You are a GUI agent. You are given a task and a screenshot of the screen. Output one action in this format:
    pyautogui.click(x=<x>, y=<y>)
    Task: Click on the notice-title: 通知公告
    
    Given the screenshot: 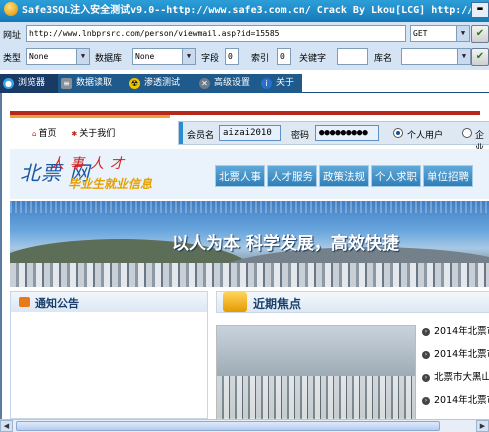 What is the action you would take?
    pyautogui.click(x=57, y=303)
    